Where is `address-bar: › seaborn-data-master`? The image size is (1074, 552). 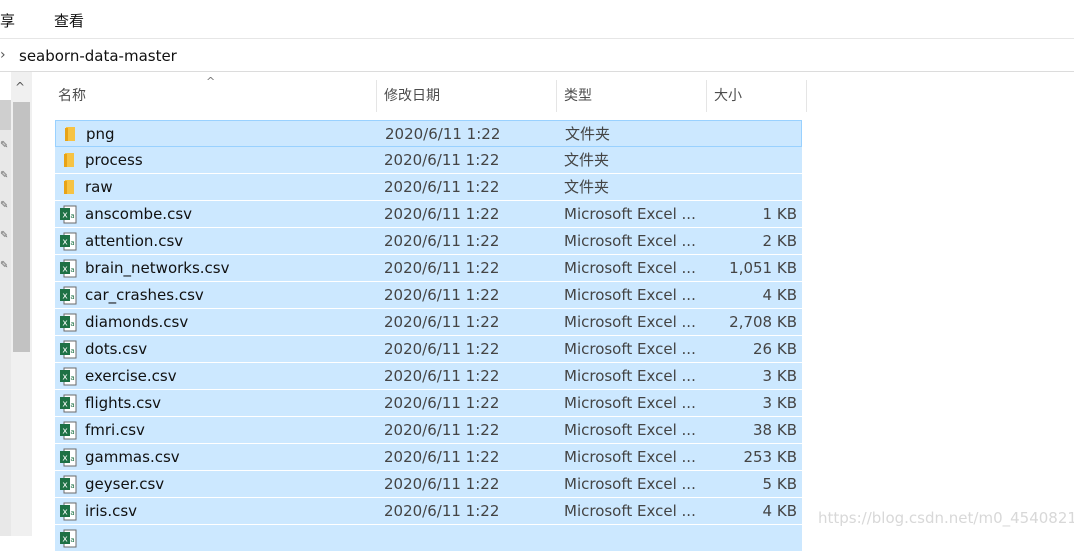
address-bar: › seaborn-data-master is located at coordinates (537, 56).